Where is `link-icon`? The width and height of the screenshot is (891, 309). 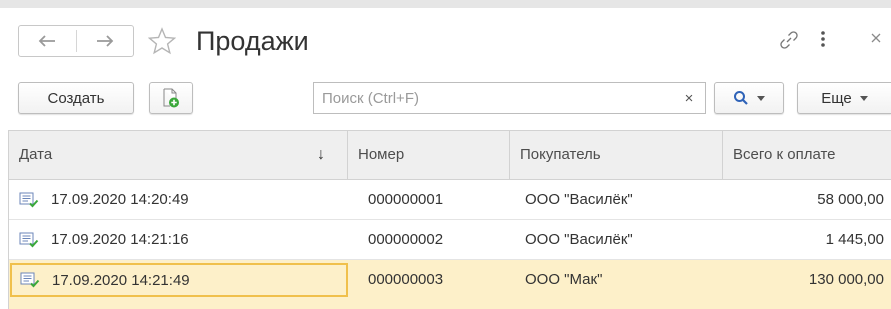 link-icon is located at coordinates (789, 40).